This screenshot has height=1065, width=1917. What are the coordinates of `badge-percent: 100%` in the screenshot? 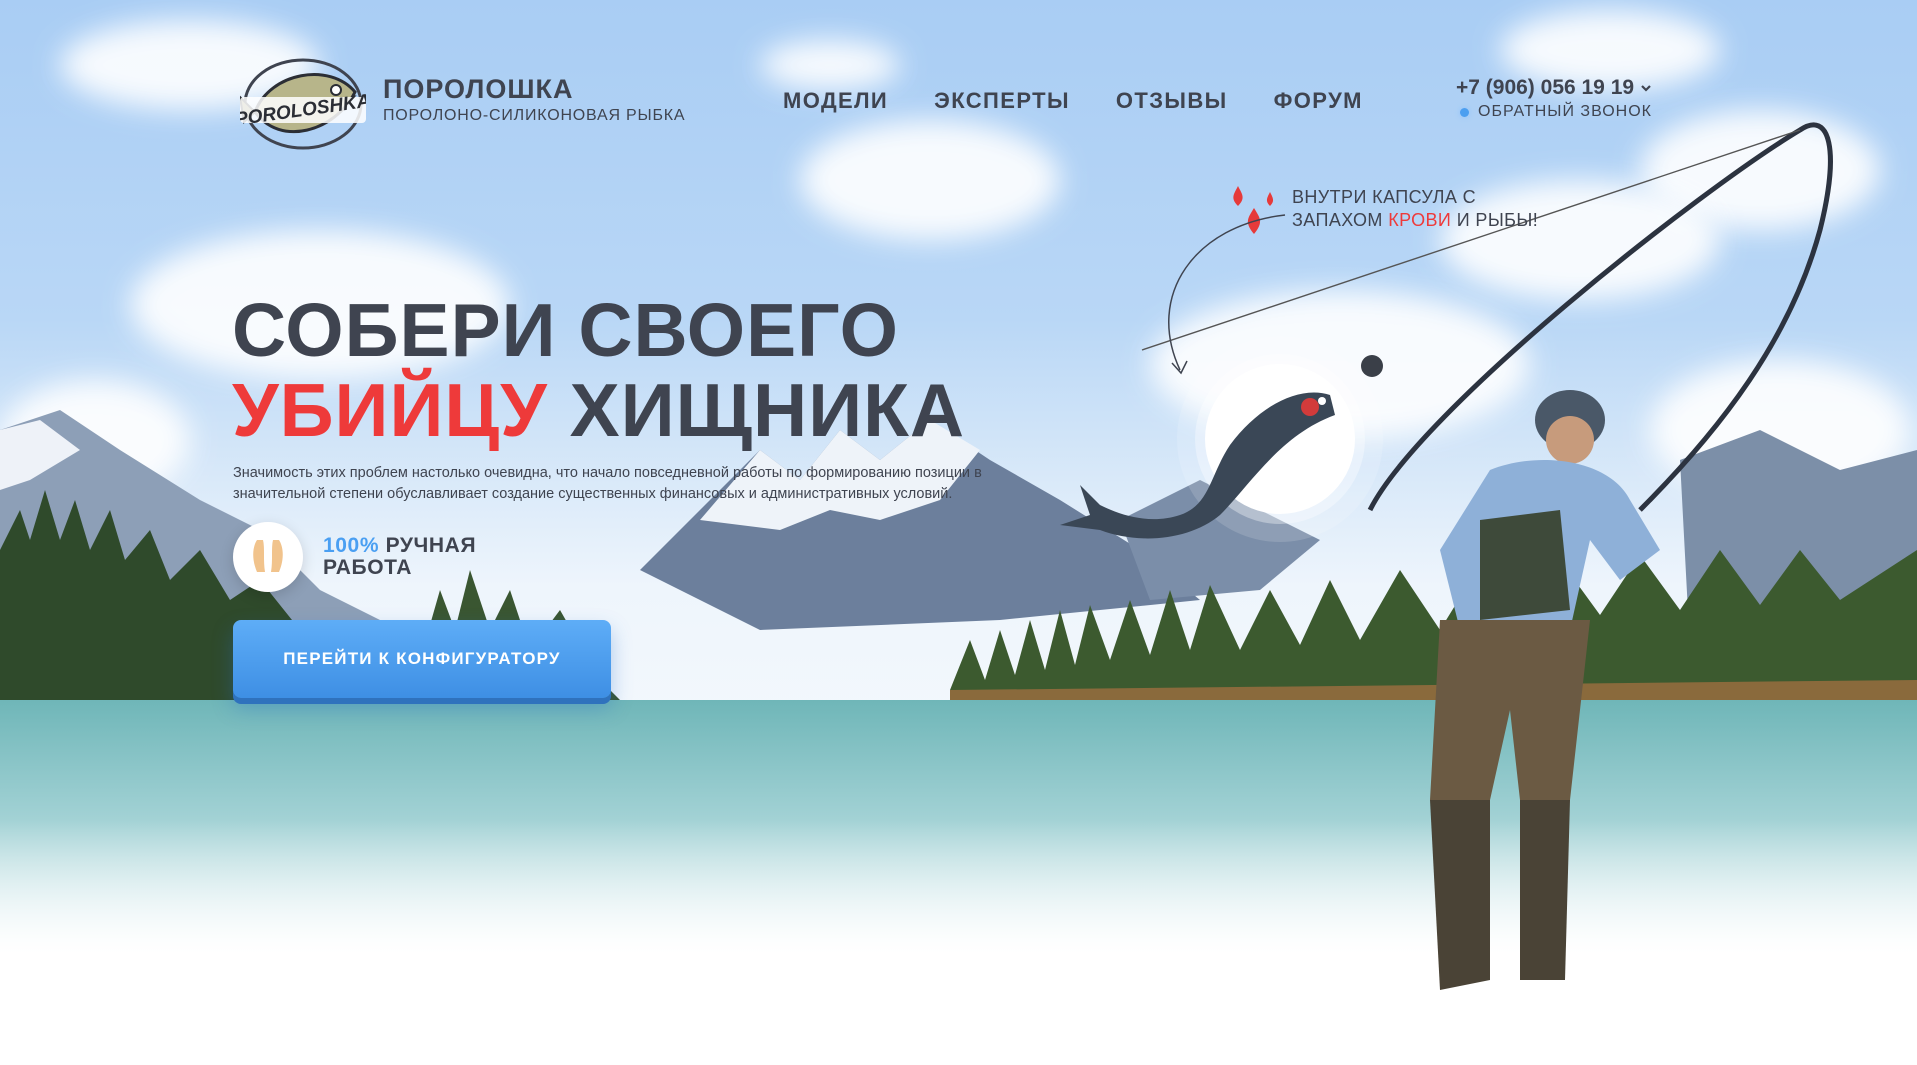 It's located at (351, 545).